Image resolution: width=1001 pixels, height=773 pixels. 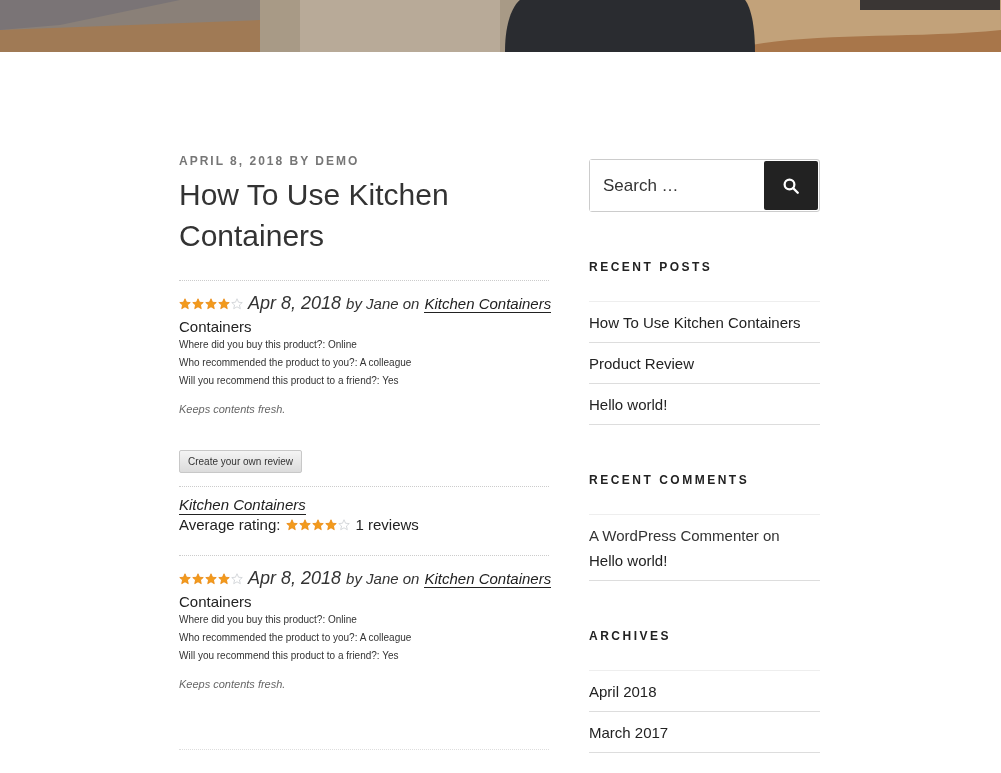 I want to click on comment-author: A WordPress Commenter, so click(x=674, y=535).